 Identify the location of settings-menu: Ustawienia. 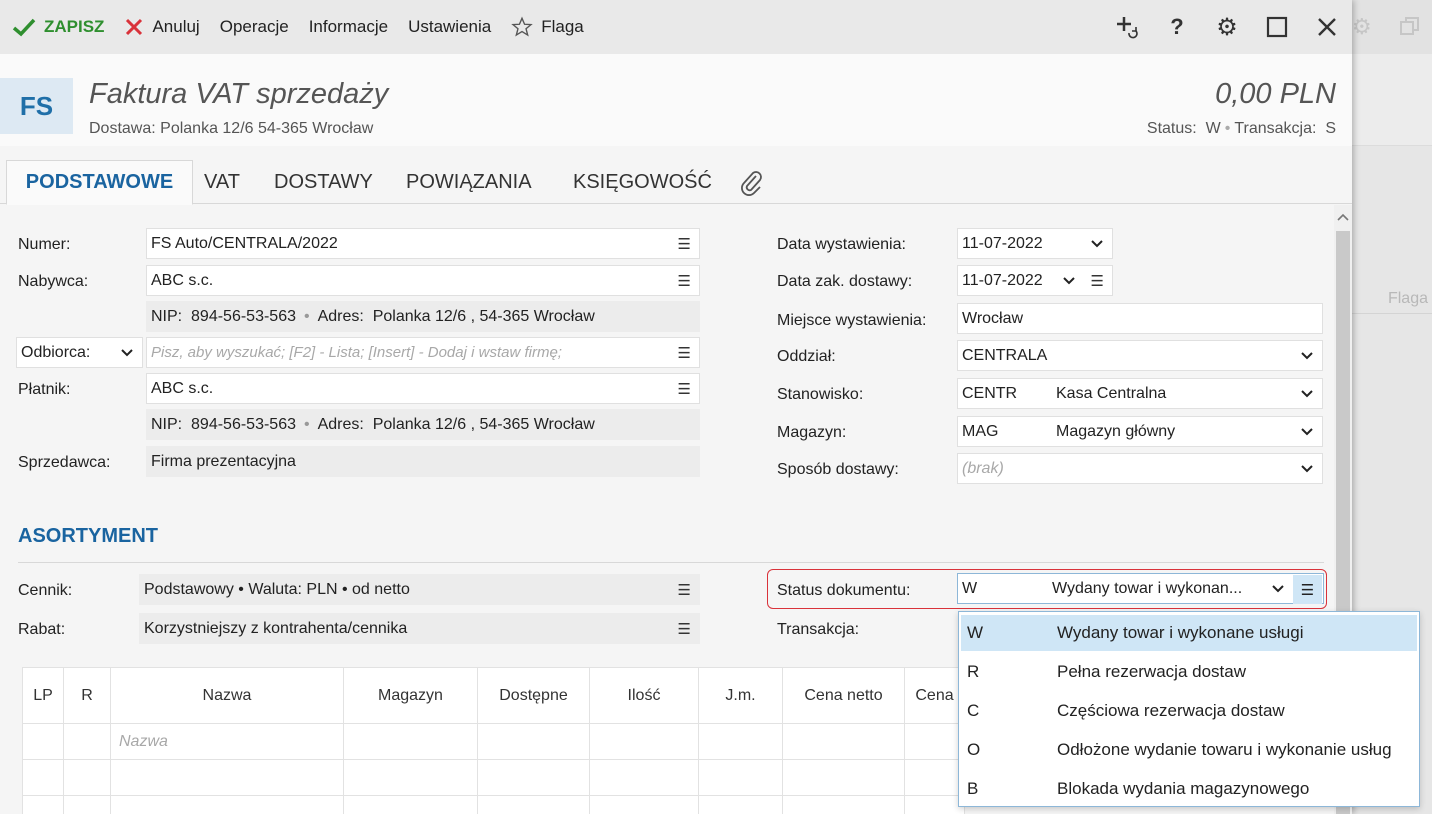
(449, 27).